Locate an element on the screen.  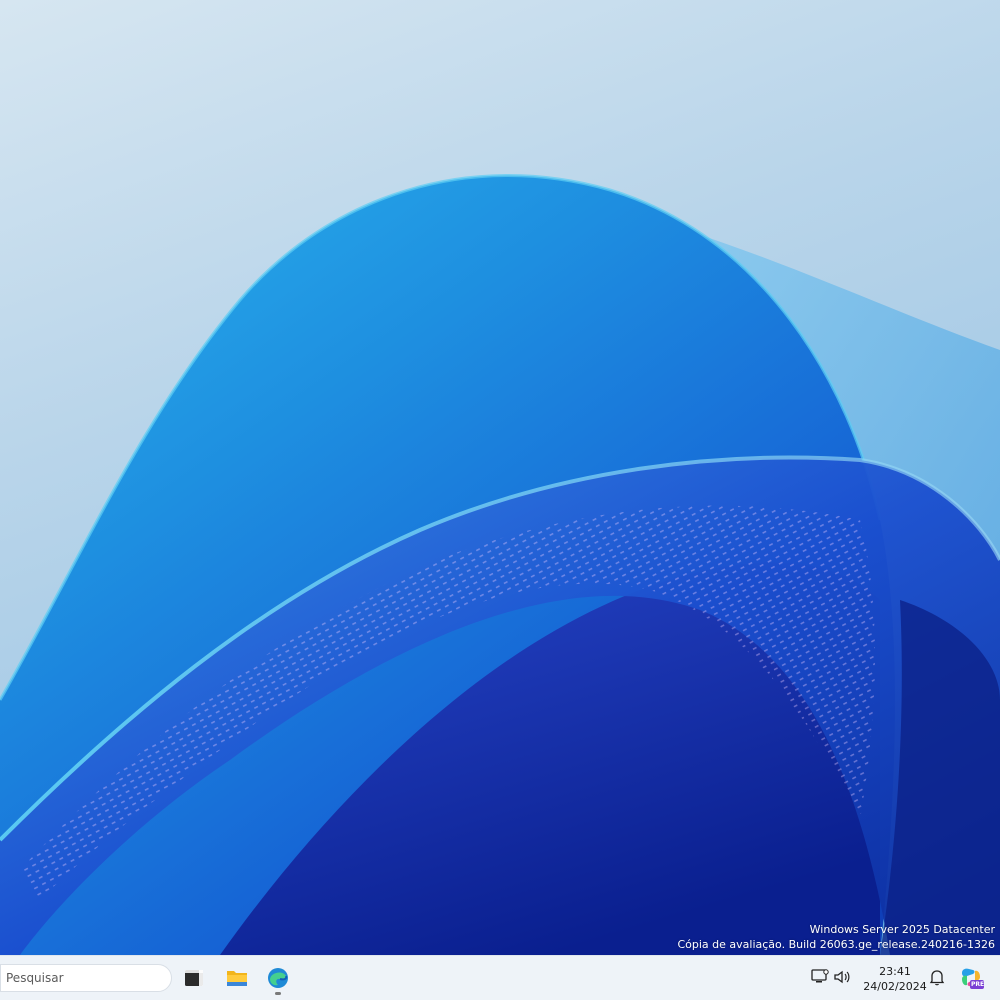
clock-date: 24/02/2024 is located at coordinates (895, 986).